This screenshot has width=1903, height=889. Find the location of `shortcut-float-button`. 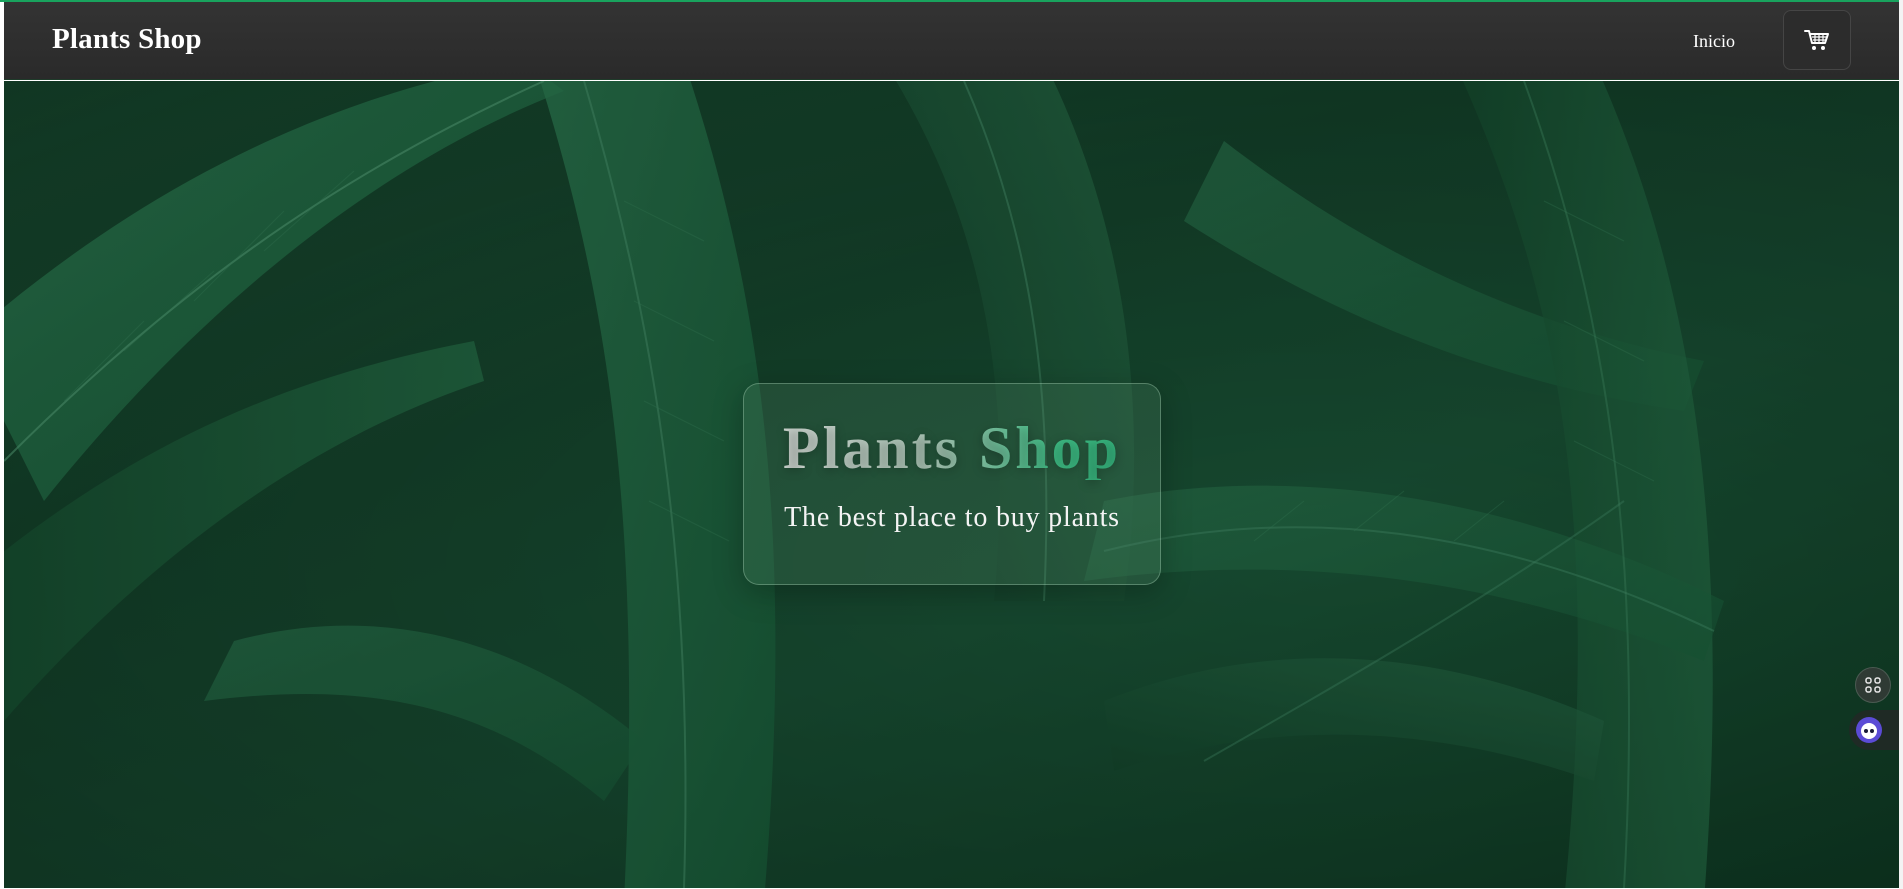

shortcut-float-button is located at coordinates (1873, 685).